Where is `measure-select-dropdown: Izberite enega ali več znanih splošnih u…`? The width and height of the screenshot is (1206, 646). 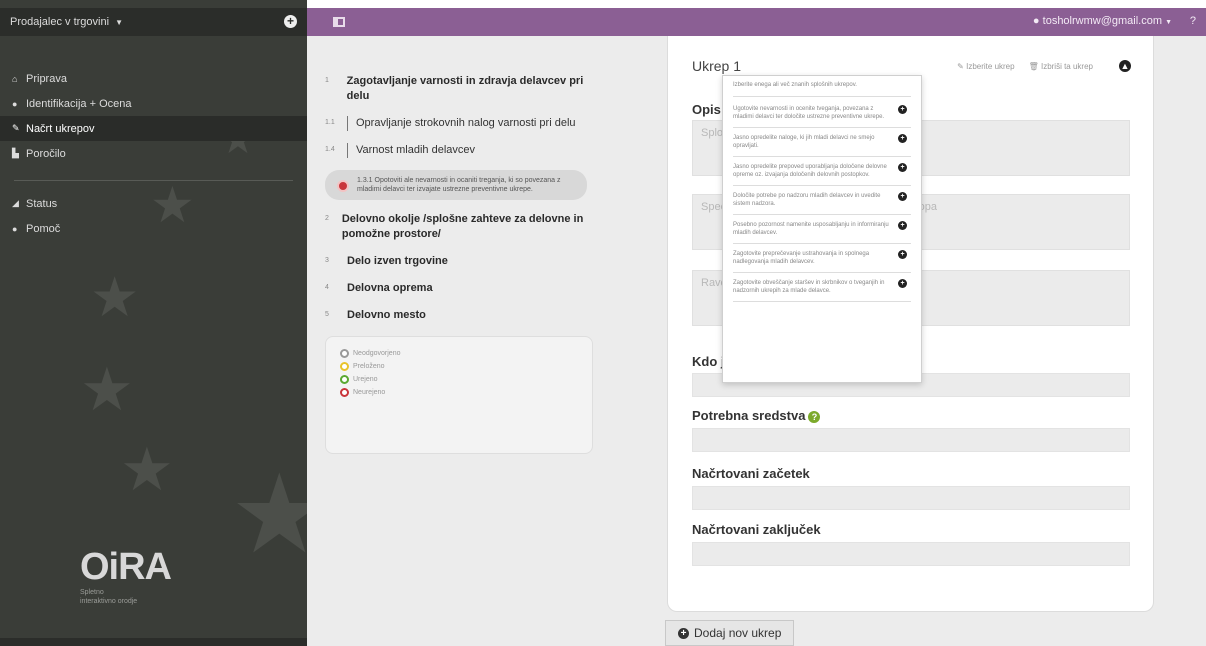 measure-select-dropdown: Izberite enega ali več znanih splošnih u… is located at coordinates (822, 229).